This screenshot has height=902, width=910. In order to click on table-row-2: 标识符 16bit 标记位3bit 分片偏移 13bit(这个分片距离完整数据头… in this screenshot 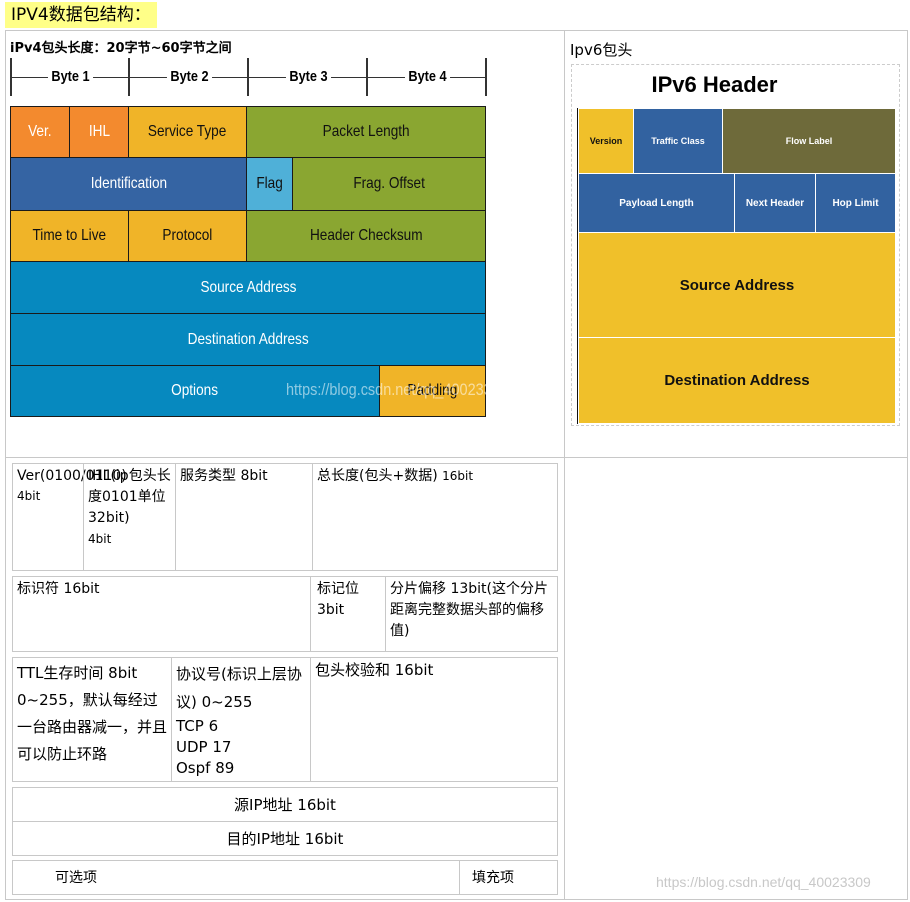, I will do `click(285, 614)`.